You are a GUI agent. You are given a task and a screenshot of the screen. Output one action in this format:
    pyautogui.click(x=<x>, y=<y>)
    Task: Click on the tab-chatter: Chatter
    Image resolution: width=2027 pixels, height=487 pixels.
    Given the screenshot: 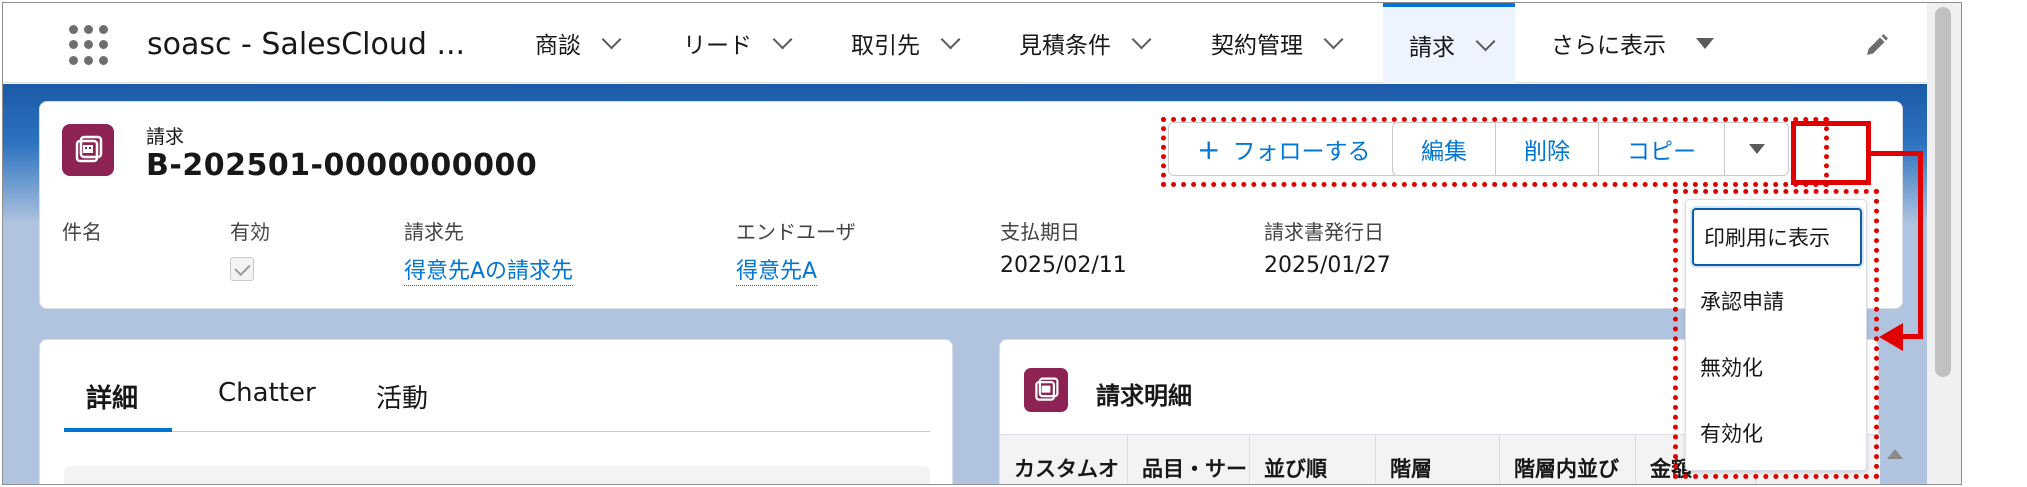 What is the action you would take?
    pyautogui.click(x=267, y=393)
    